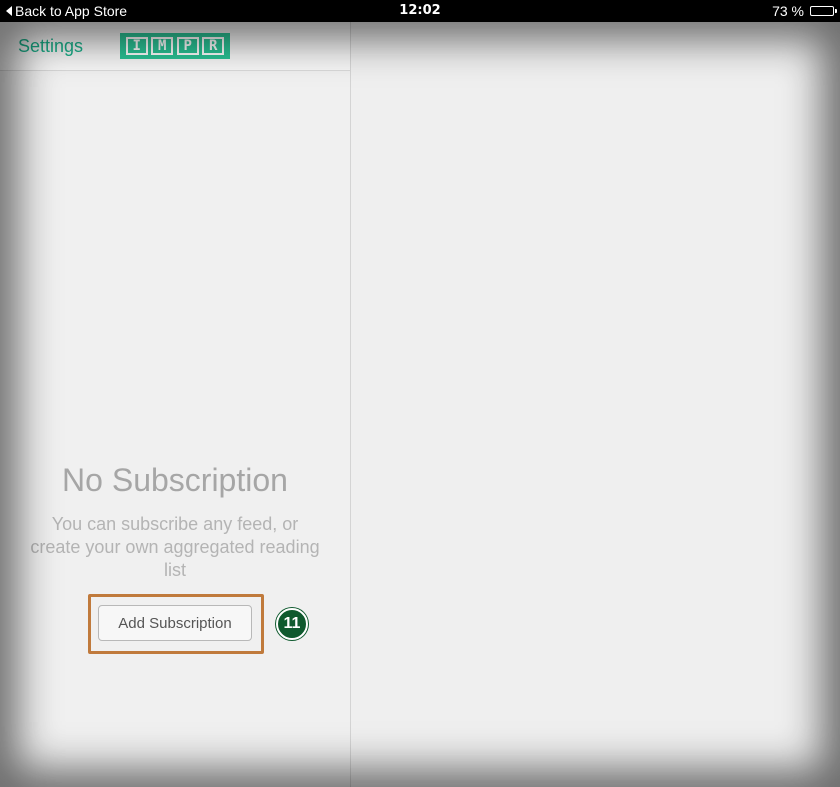 Image resolution: width=840 pixels, height=787 pixels. I want to click on add-subscription-button: Add Subscription, so click(175, 623).